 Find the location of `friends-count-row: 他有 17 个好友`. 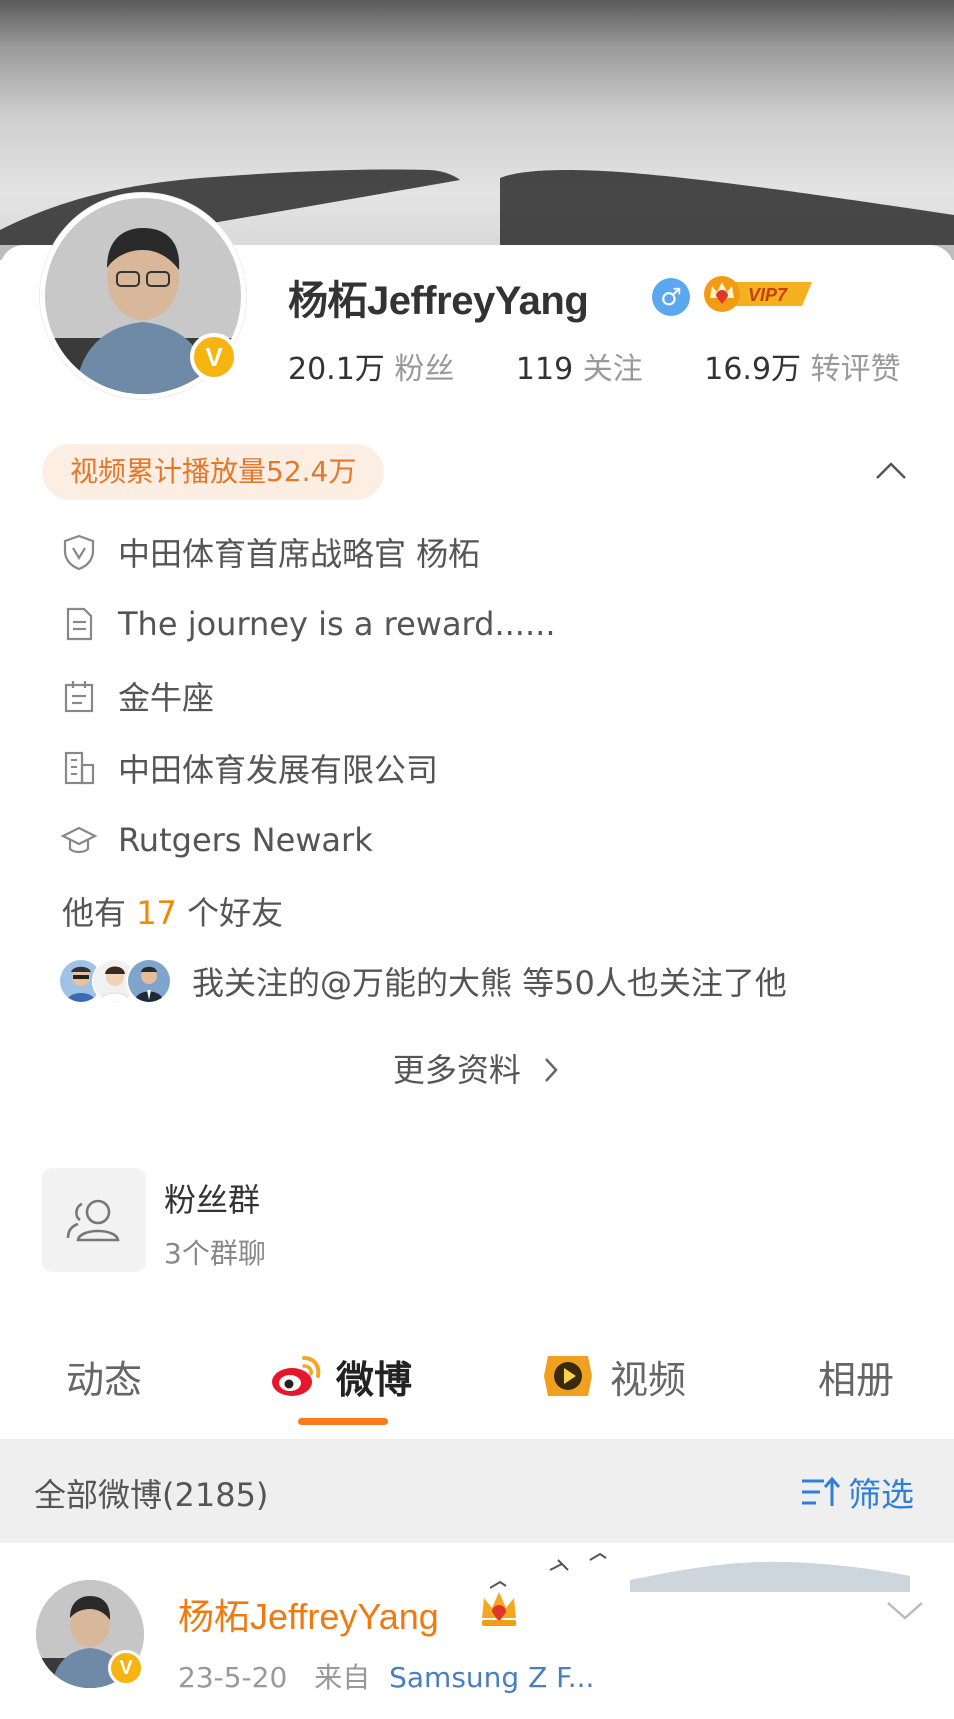

friends-count-row: 他有 17 个好友 is located at coordinates (172, 911).